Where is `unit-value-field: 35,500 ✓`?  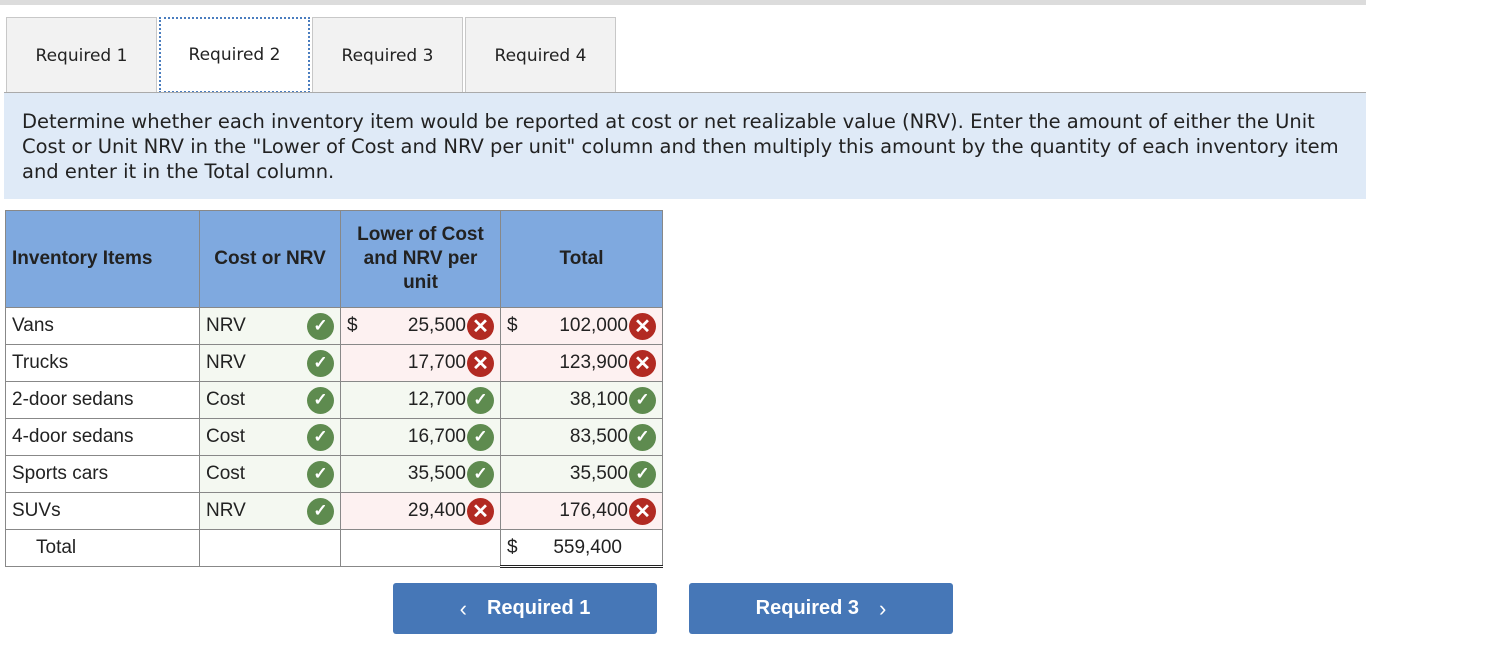 unit-value-field: 35,500 ✓ is located at coordinates (420, 474).